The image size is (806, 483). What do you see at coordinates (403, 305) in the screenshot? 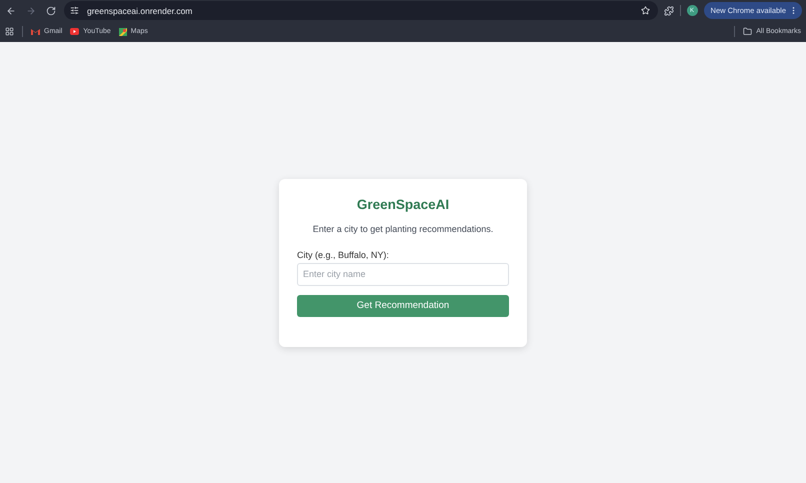
I see `get-recommendation-button: Get Recommendation` at bounding box center [403, 305].